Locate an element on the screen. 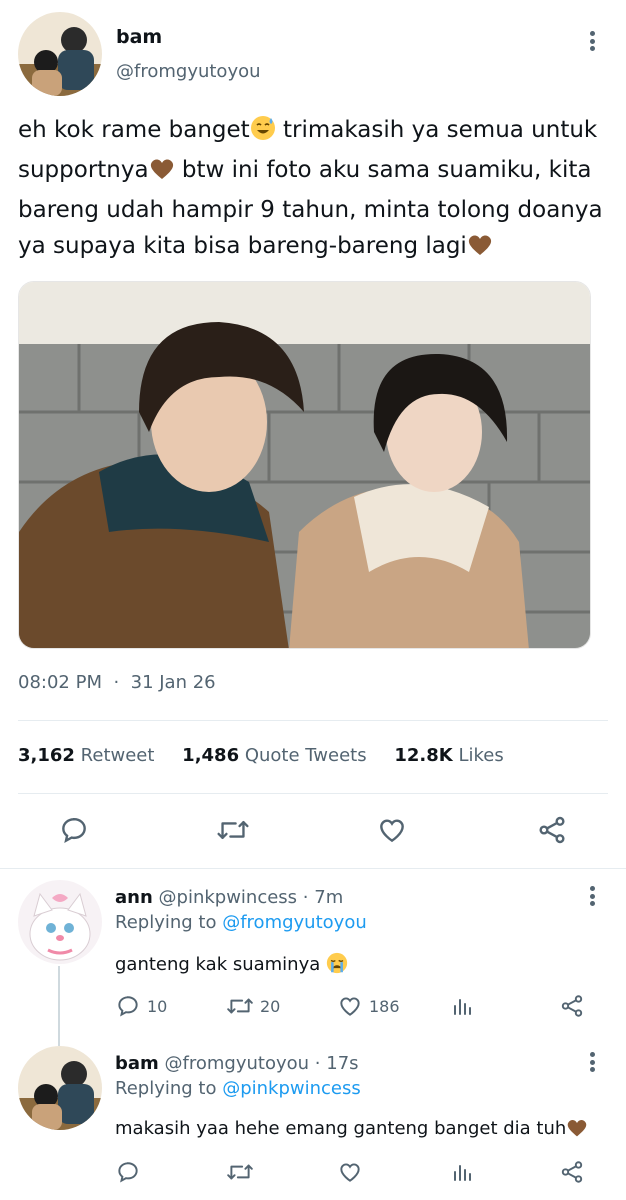 This screenshot has height=1200, width=626. author-name: bam is located at coordinates (139, 37).